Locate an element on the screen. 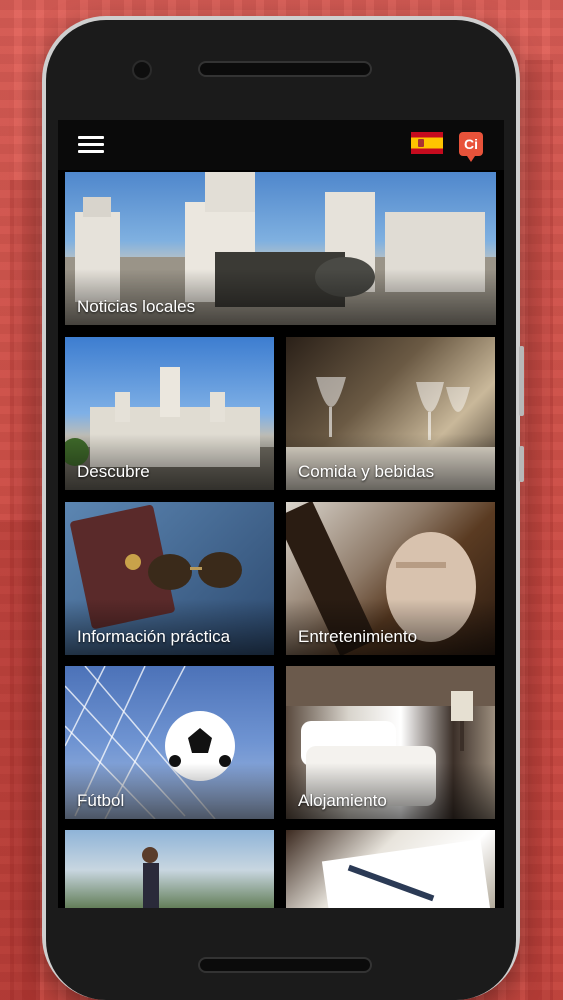 This screenshot has height=1000, width=563. power-button is located at coordinates (521, 464).